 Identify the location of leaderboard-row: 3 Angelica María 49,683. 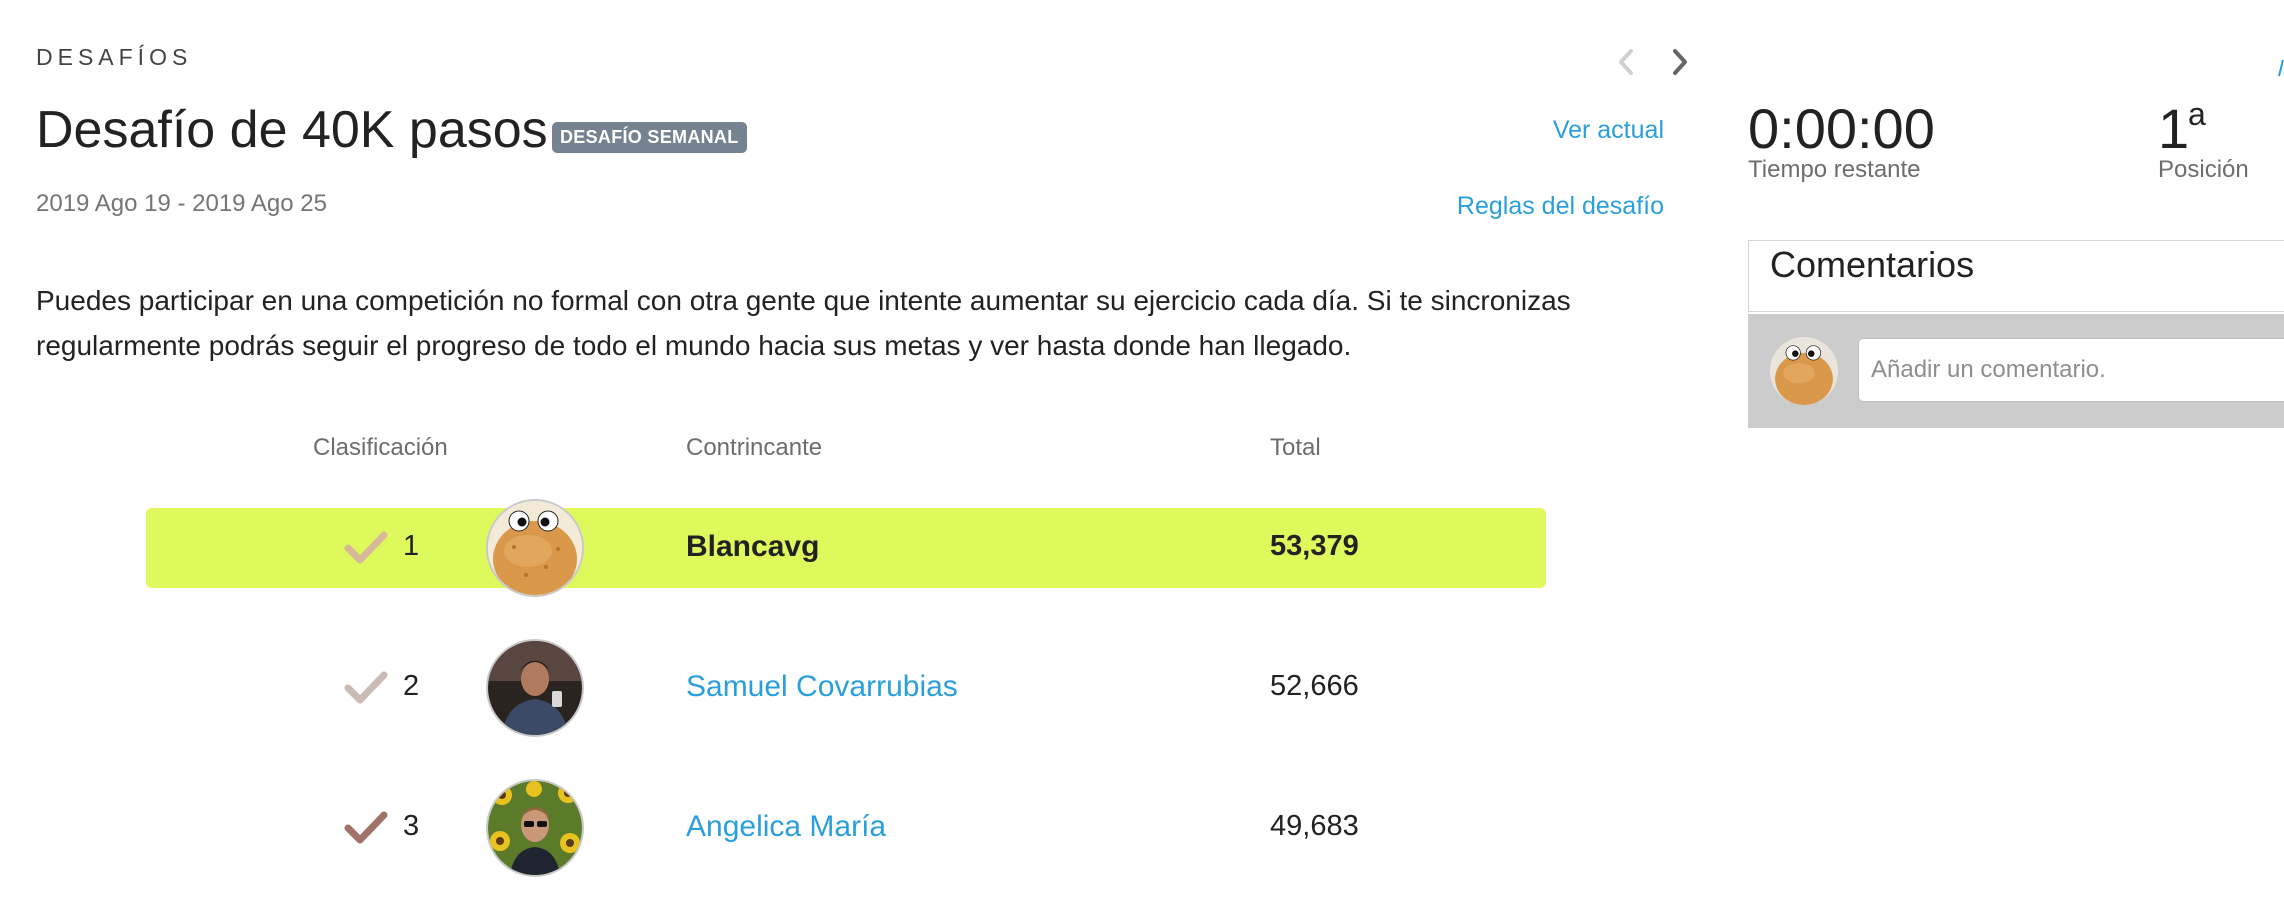
(846, 828).